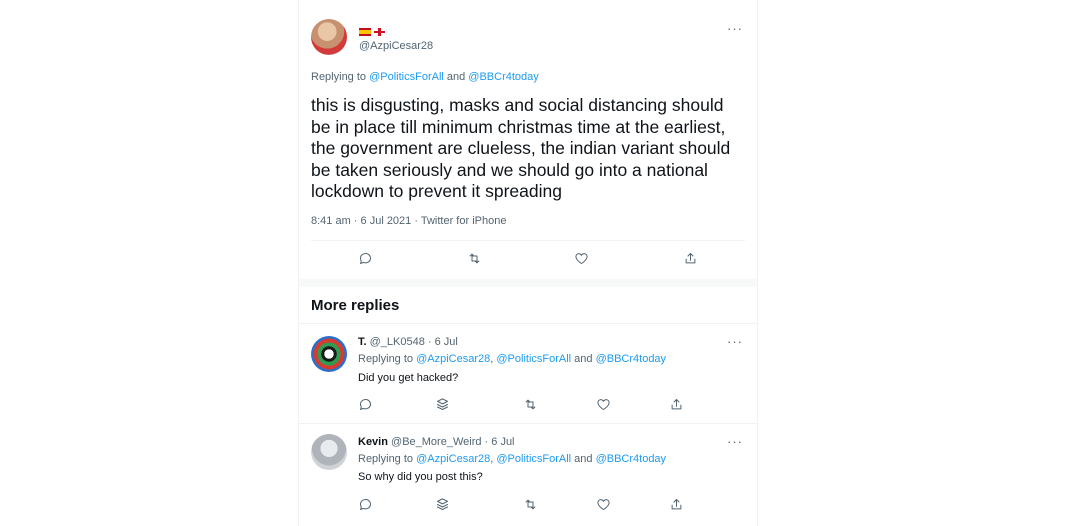 The width and height of the screenshot is (1070, 526). I want to click on reply-text: Did you get hacked?, so click(408, 378).